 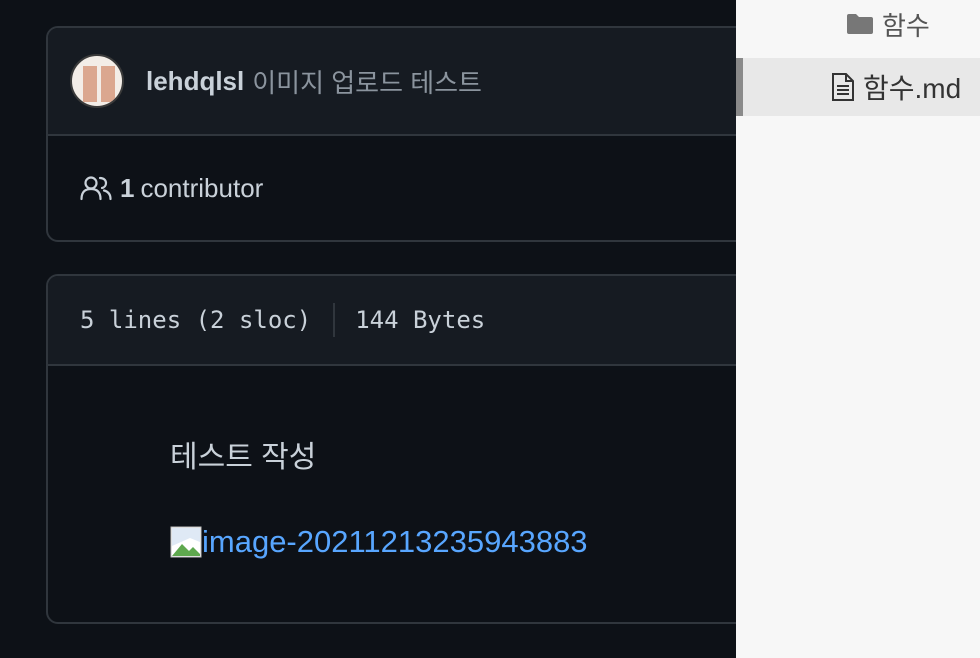 I want to click on commit-header: lehdqlsl 이미지 업로드 테스트, so click(x=406, y=82).